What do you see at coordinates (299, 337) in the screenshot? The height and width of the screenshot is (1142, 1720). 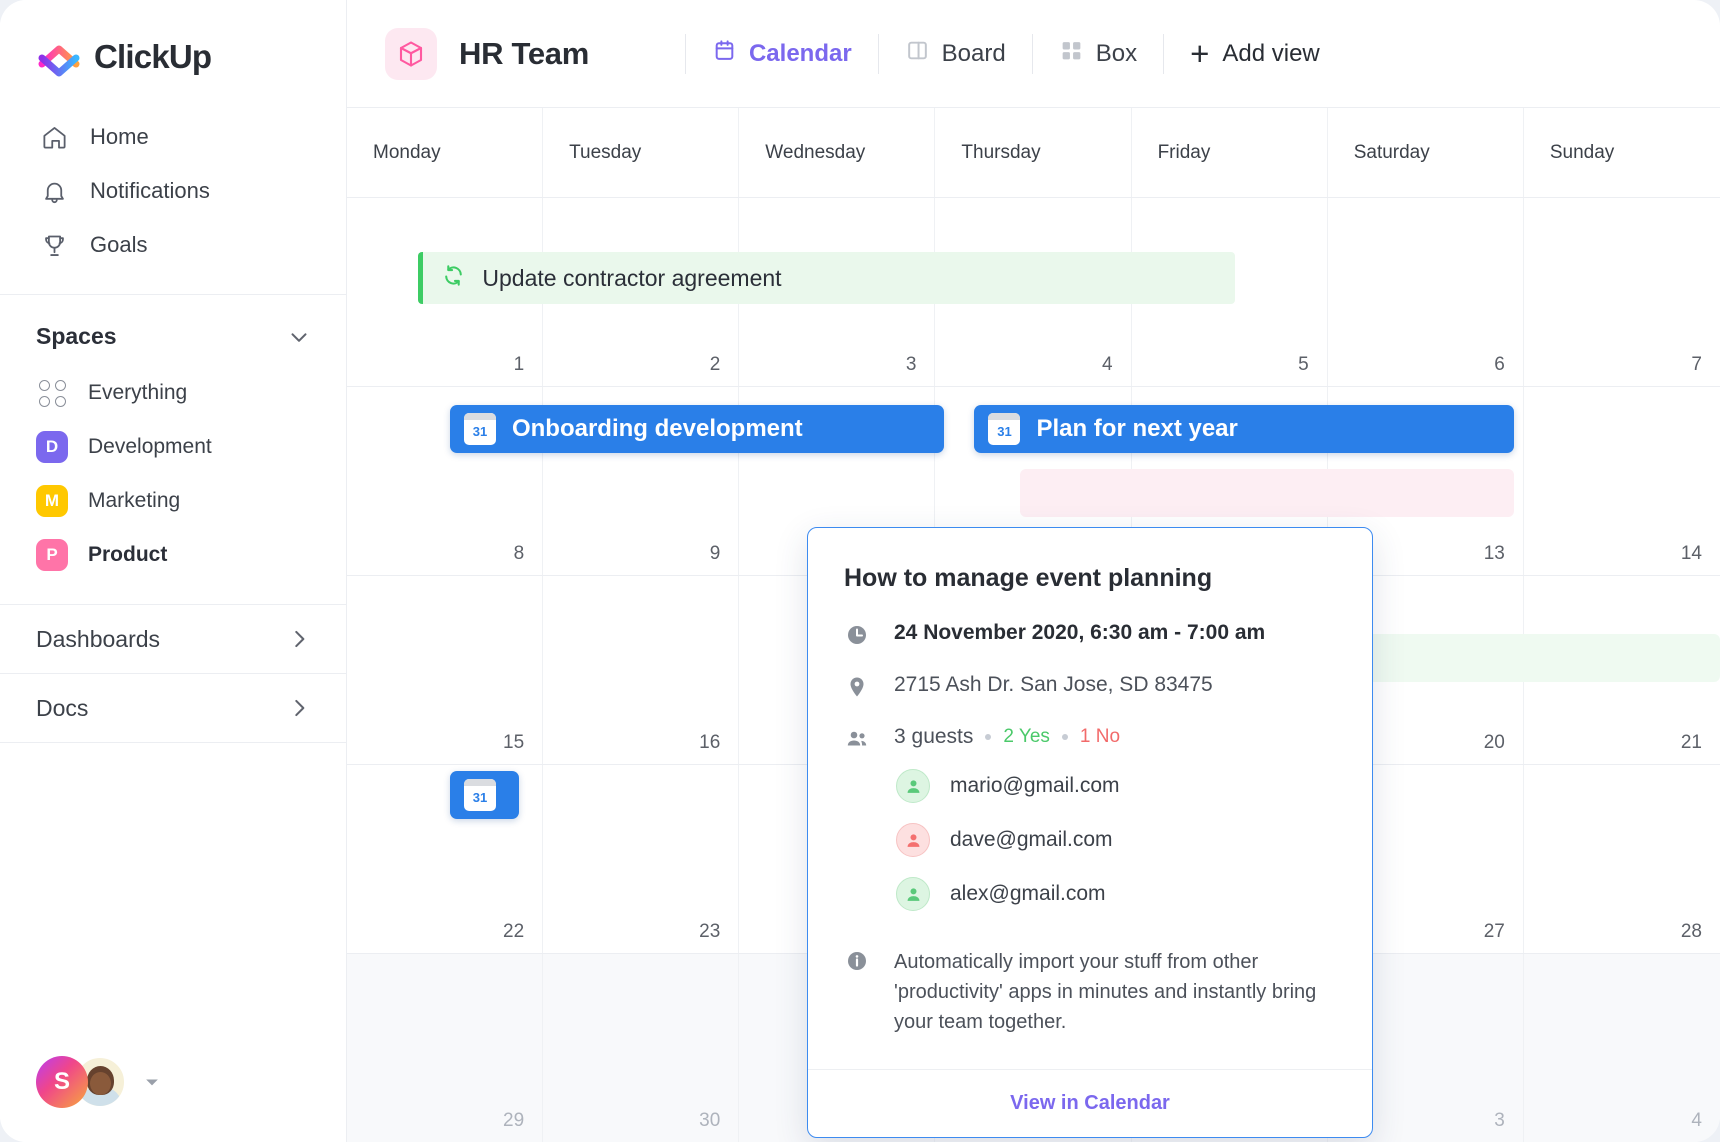 I see `chevron-down-icon` at bounding box center [299, 337].